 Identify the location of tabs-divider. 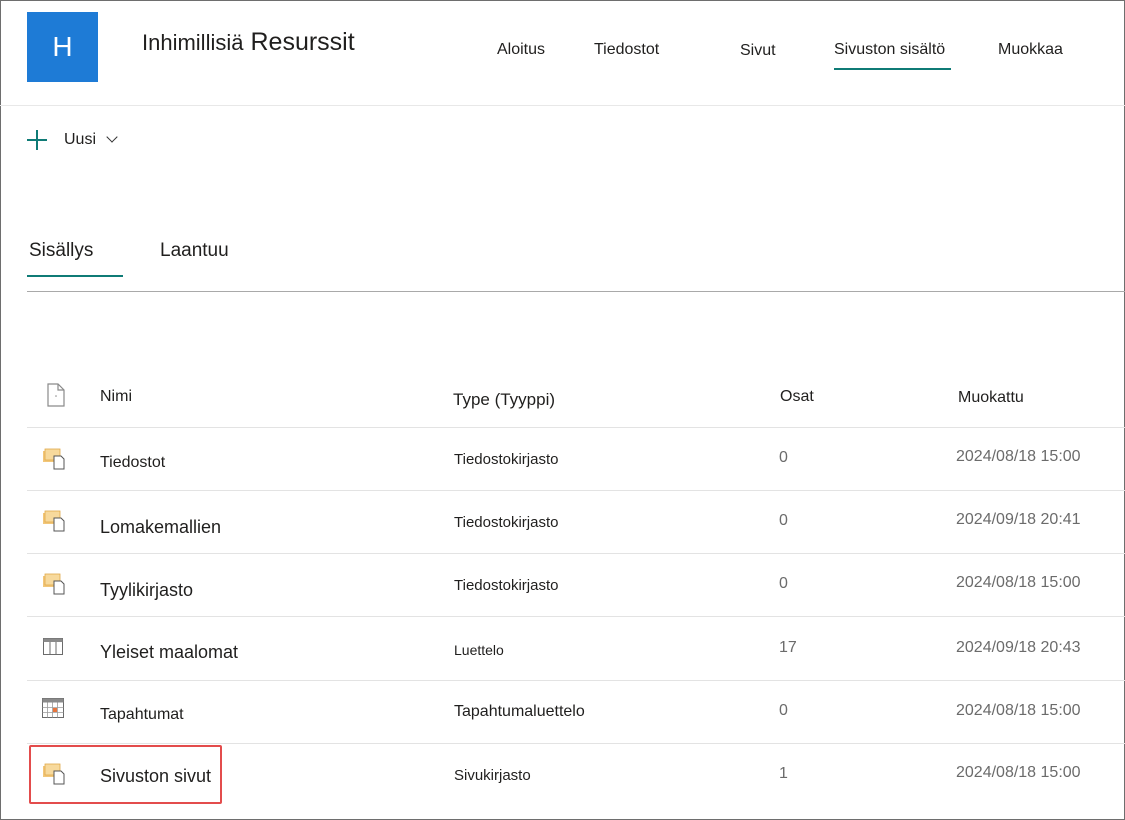
(576, 291).